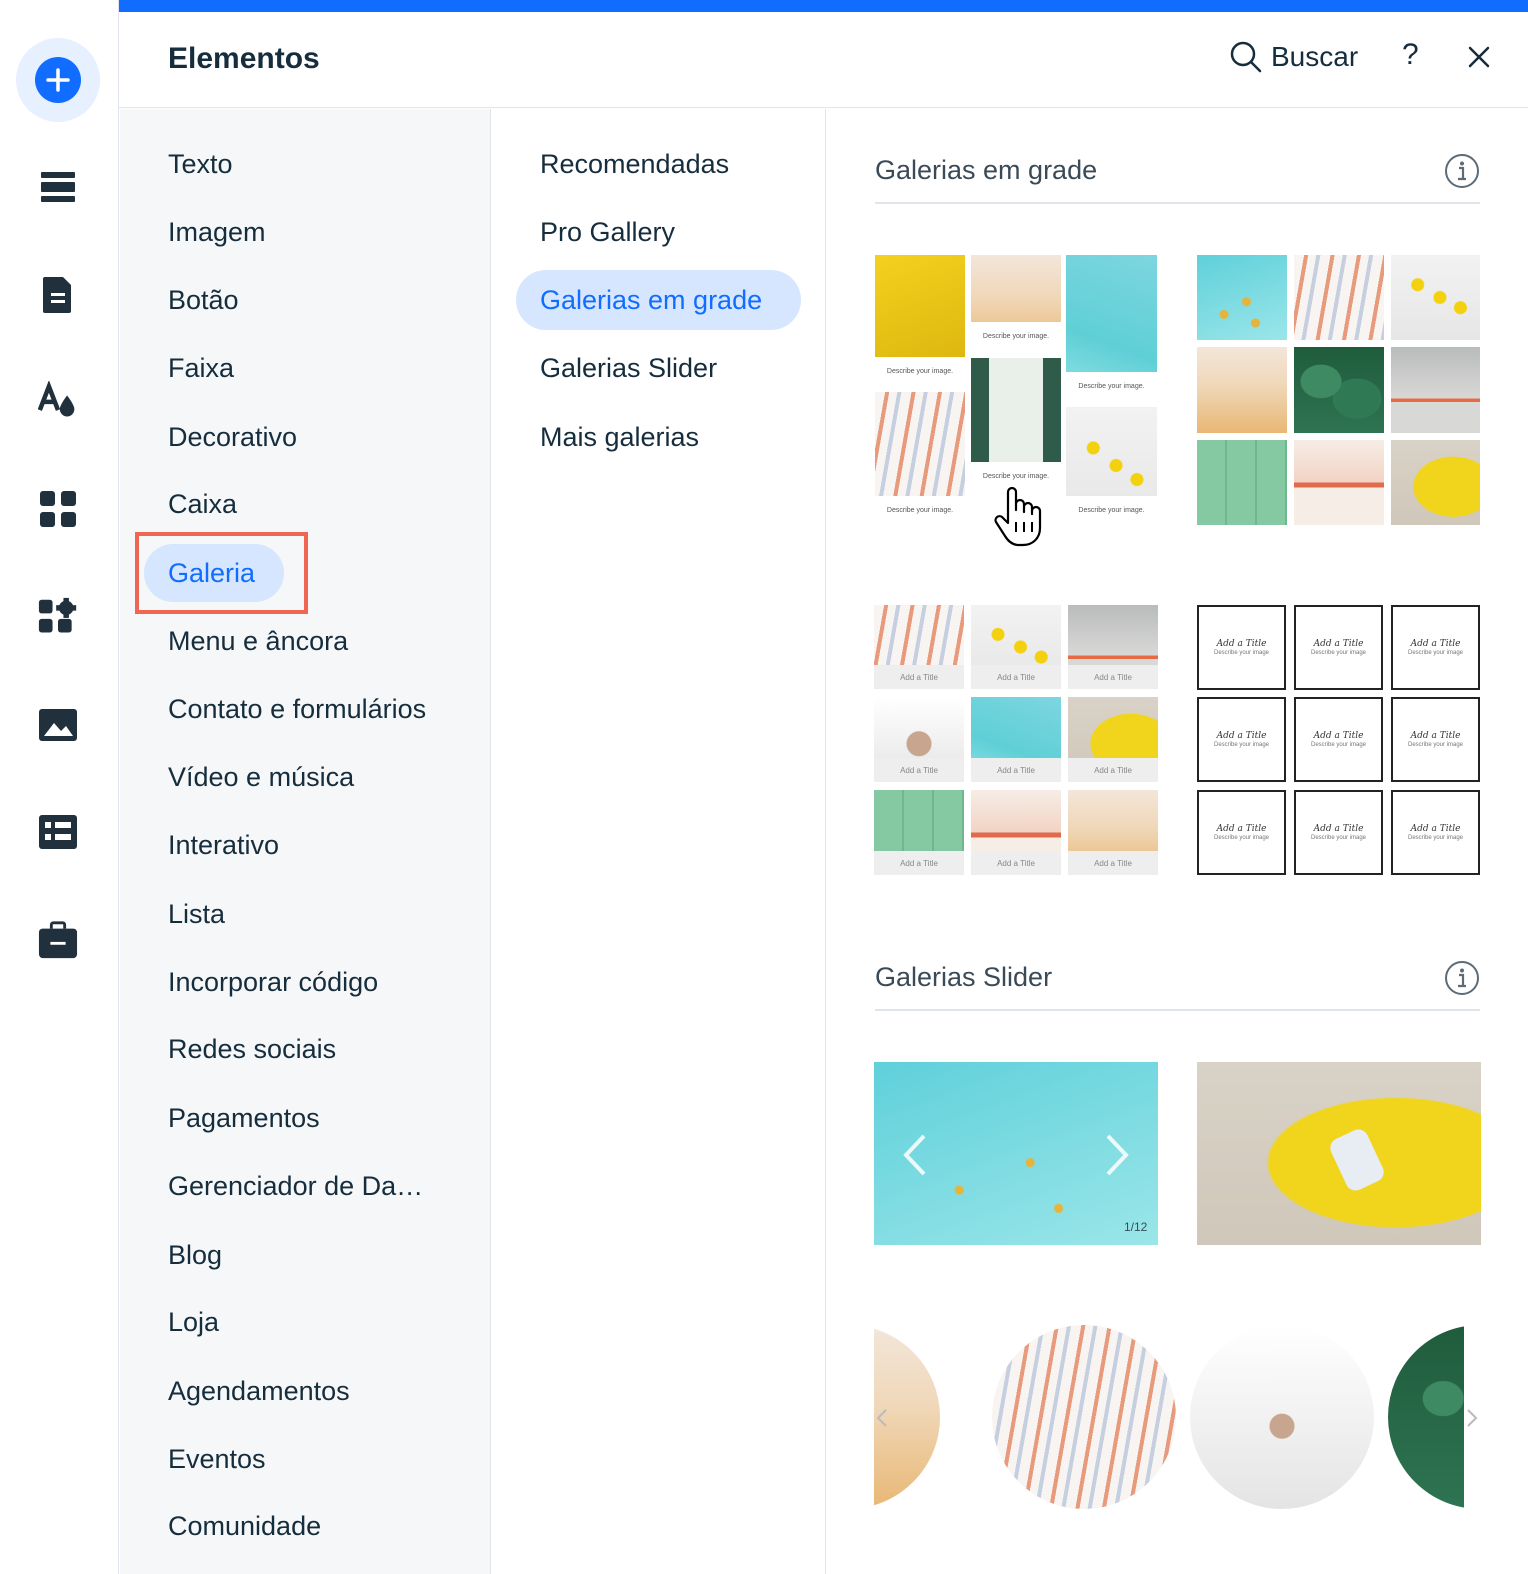 This screenshot has height=1574, width=1528. What do you see at coordinates (273, 982) in the screenshot?
I see `category-item: Incorporar código` at bounding box center [273, 982].